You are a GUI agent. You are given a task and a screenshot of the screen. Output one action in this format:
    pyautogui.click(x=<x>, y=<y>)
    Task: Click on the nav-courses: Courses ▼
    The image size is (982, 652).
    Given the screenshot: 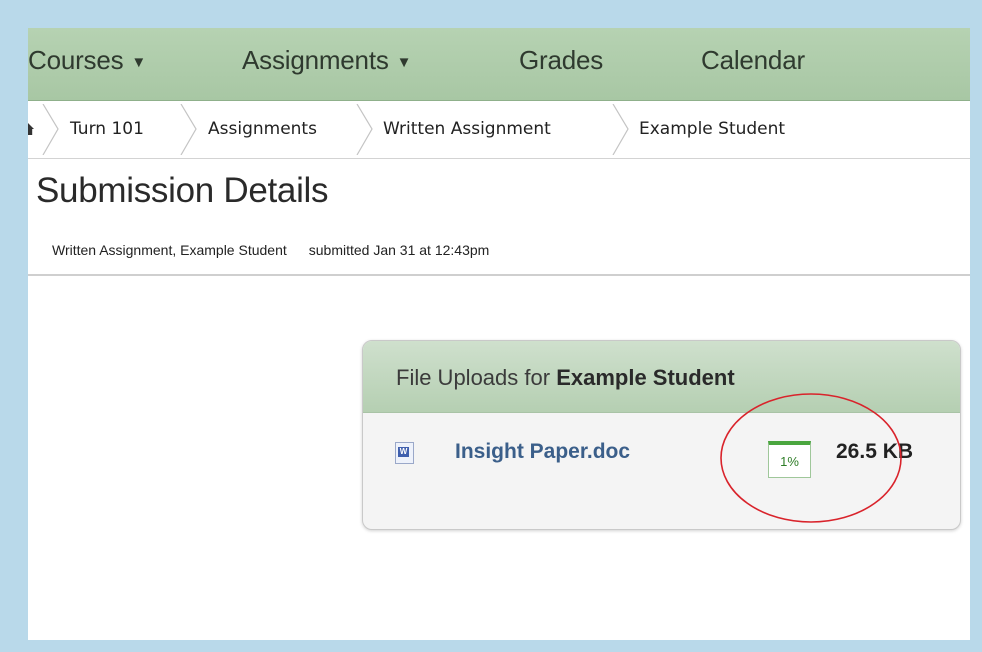 What is the action you would take?
    pyautogui.click(x=87, y=60)
    